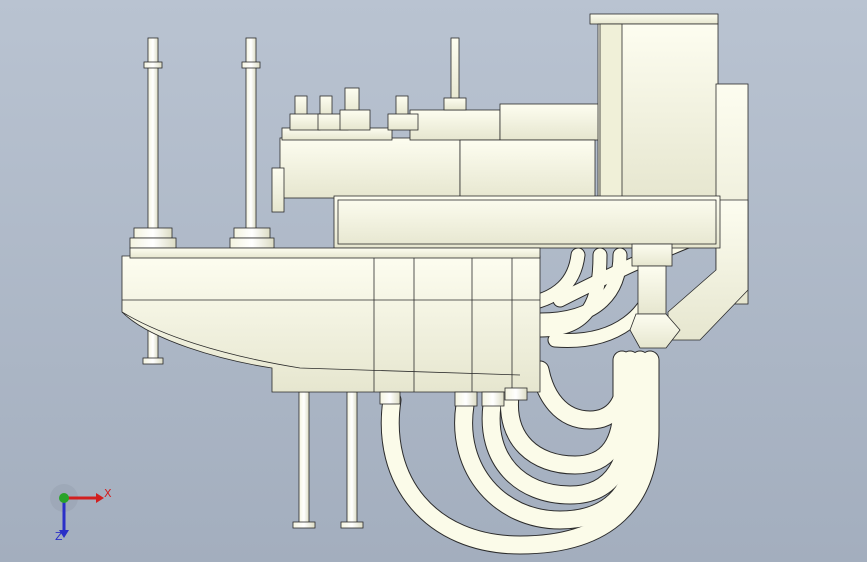 The image size is (867, 562). Describe the element at coordinates (64, 498) in the screenshot. I see `y-axis-point` at that location.